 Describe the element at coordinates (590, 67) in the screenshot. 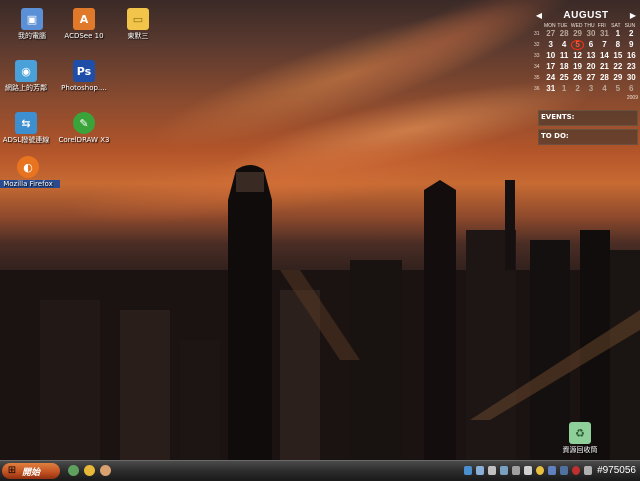

I see `calendar-day: 20` at that location.